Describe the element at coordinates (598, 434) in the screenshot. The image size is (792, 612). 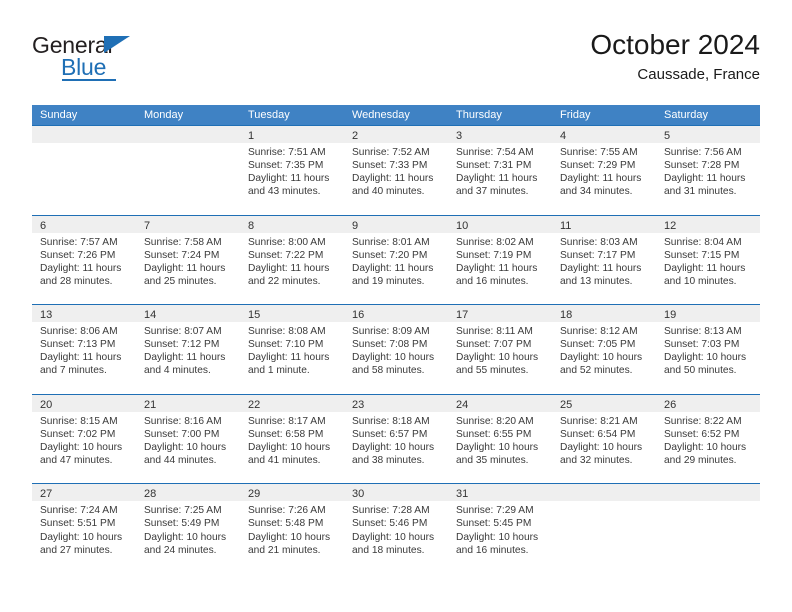
I see `sunset-text: Sunset: 6:54 PM` at that location.